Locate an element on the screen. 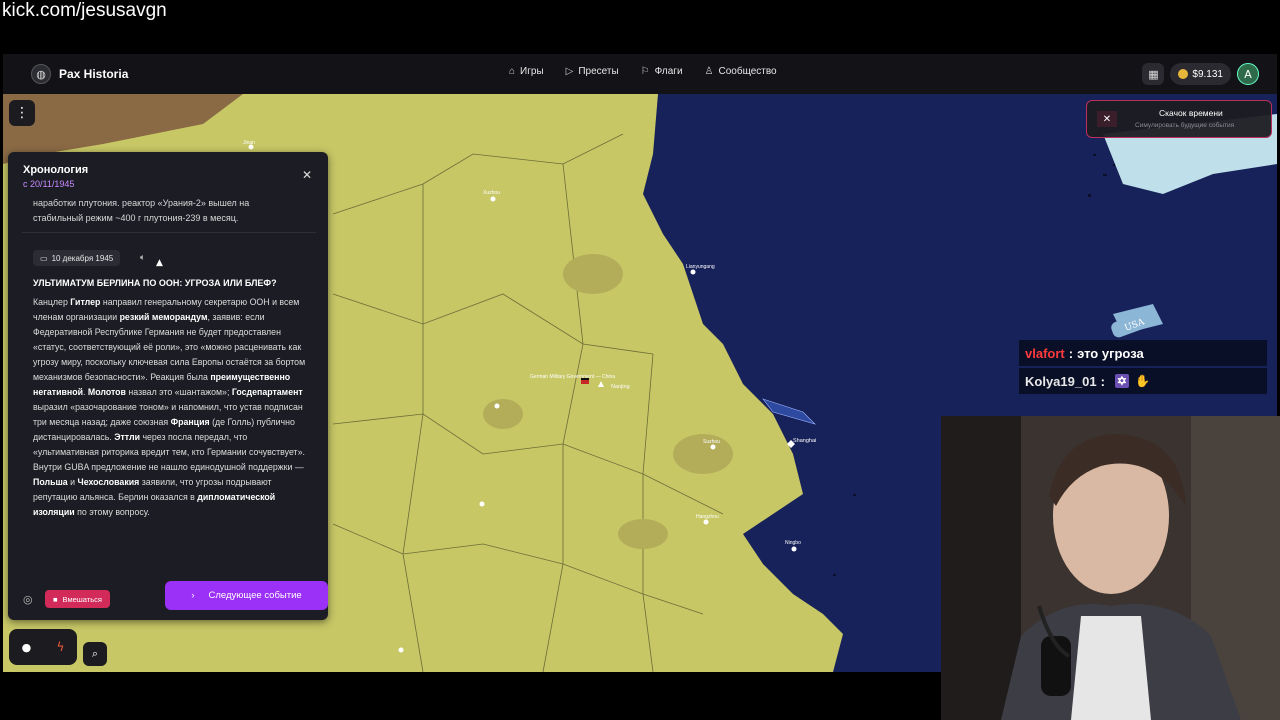  avatar: A is located at coordinates (1248, 74).